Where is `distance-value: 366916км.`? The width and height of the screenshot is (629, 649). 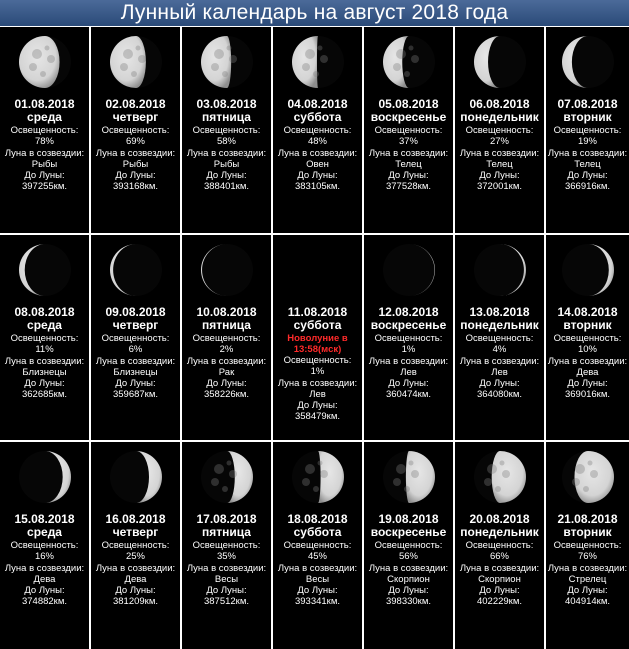
distance-value: 366916км. is located at coordinates (587, 187).